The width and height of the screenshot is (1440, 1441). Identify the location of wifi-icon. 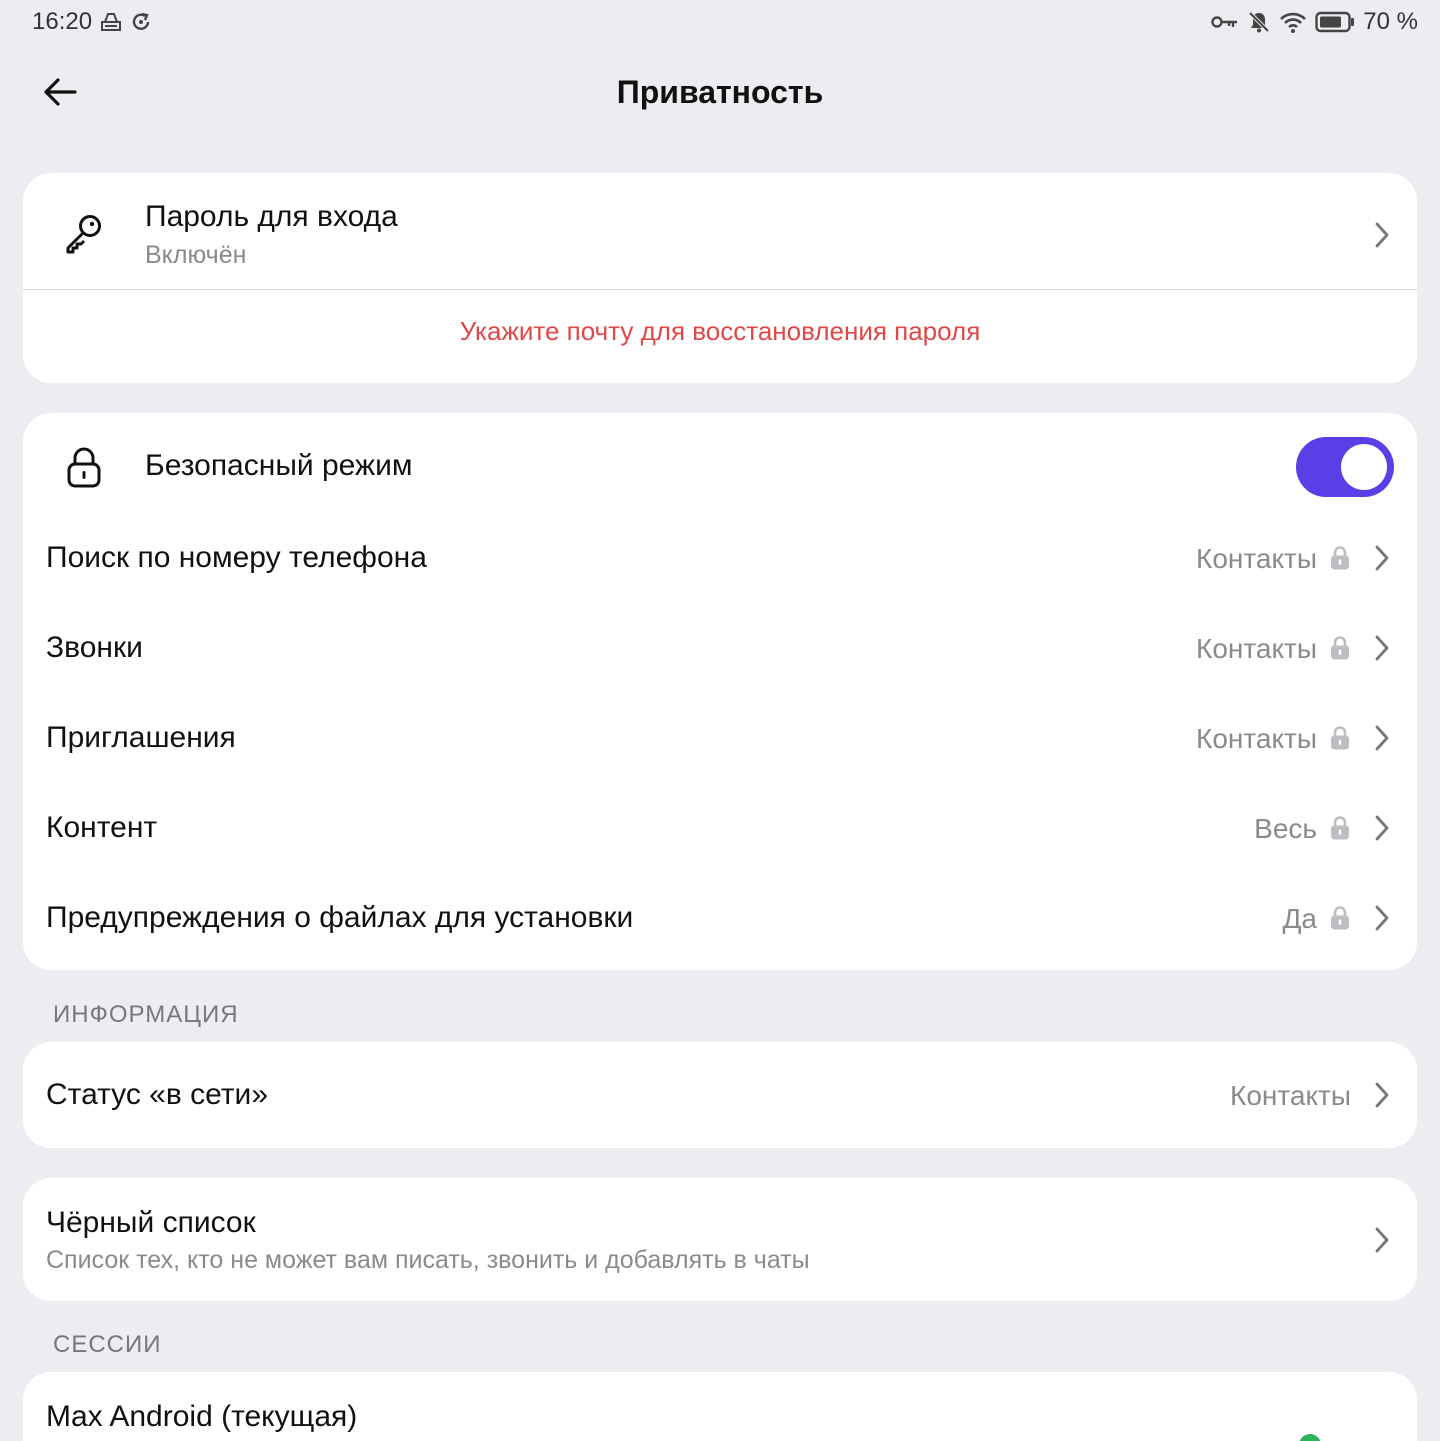
(1293, 22).